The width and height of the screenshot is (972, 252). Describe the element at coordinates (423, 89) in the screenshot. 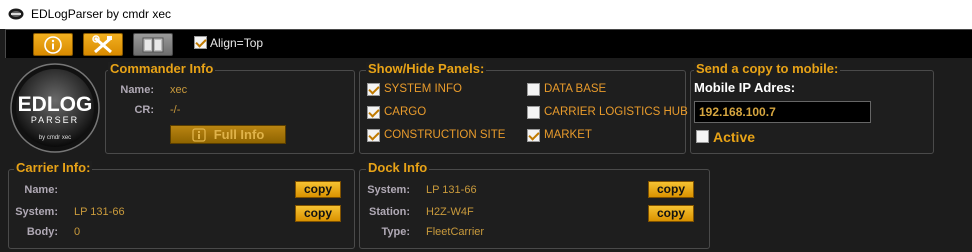

I see `system-info-label: SYSTEM INFO` at that location.